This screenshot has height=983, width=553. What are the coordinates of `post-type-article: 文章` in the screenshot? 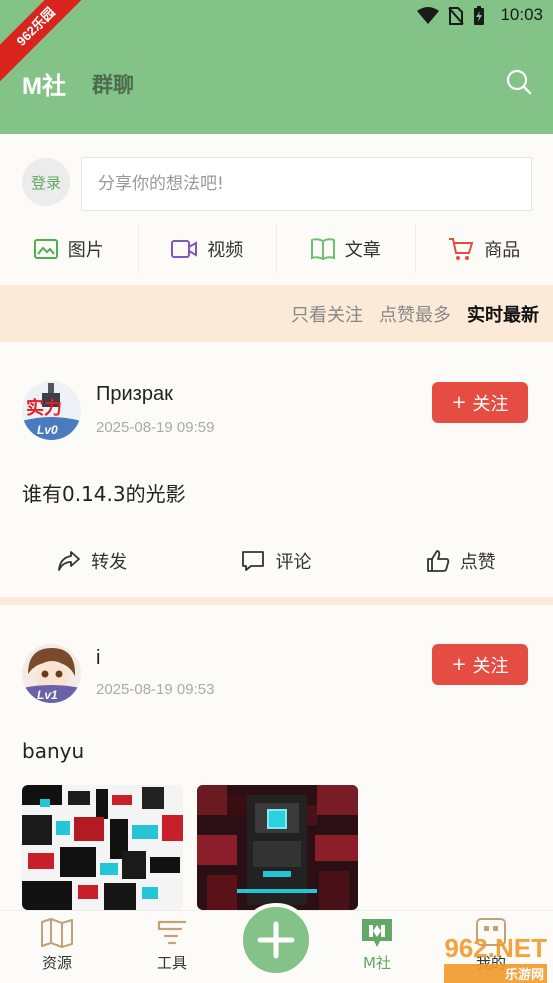 It's located at (346, 249).